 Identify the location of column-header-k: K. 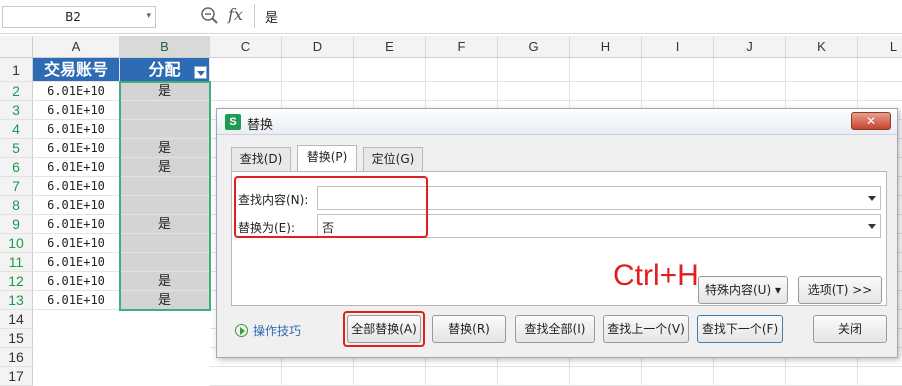
(822, 47).